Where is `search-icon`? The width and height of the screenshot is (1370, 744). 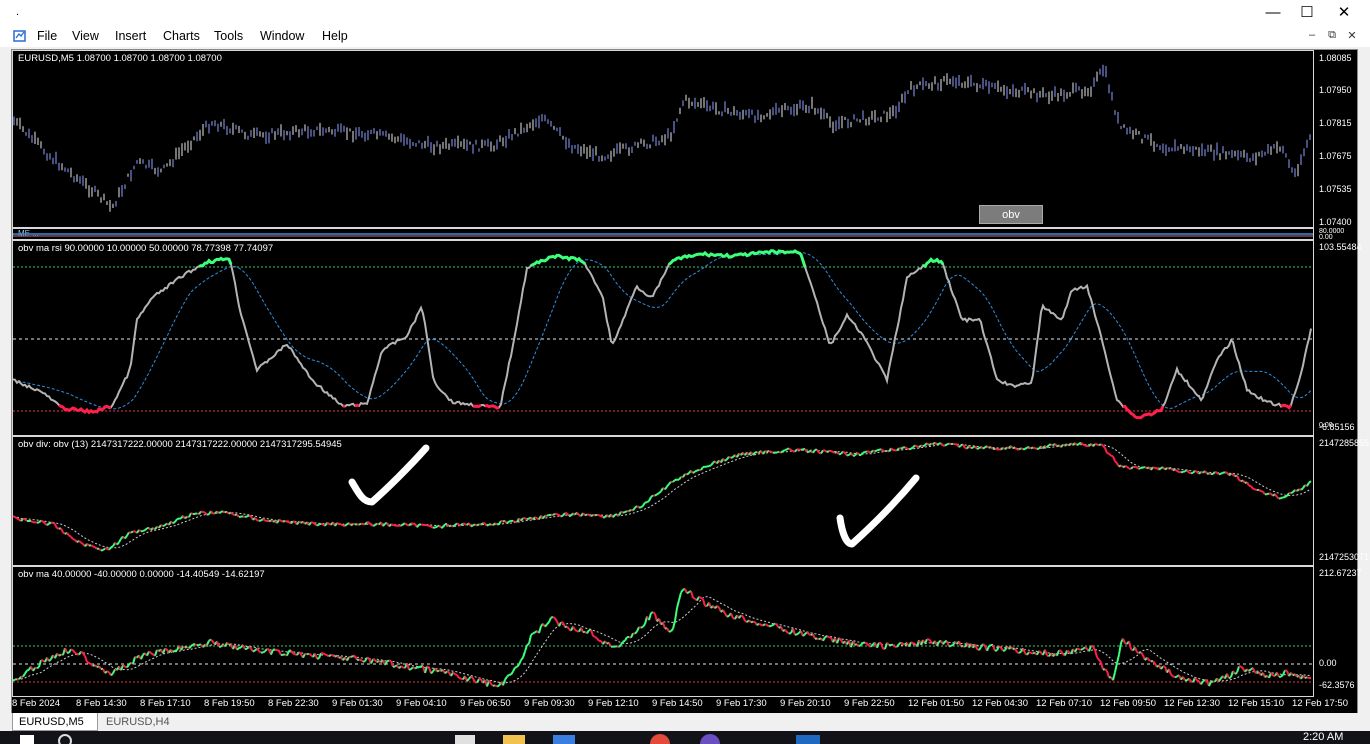
search-icon is located at coordinates (65, 739).